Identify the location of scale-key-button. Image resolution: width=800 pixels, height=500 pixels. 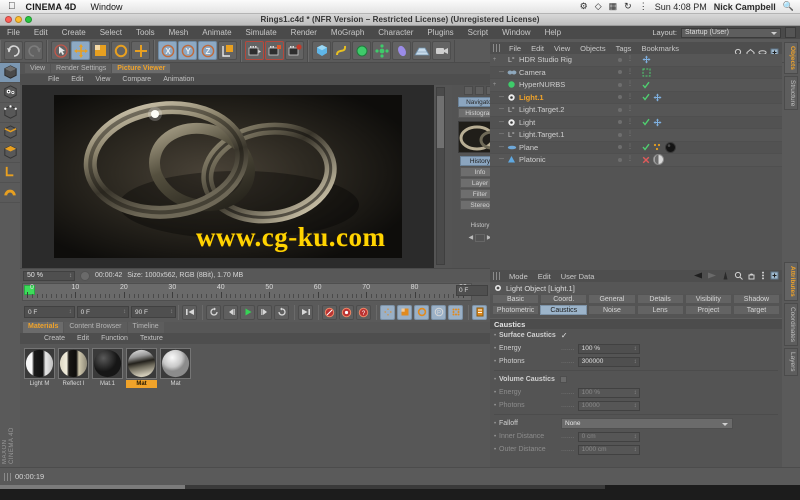
(405, 312).